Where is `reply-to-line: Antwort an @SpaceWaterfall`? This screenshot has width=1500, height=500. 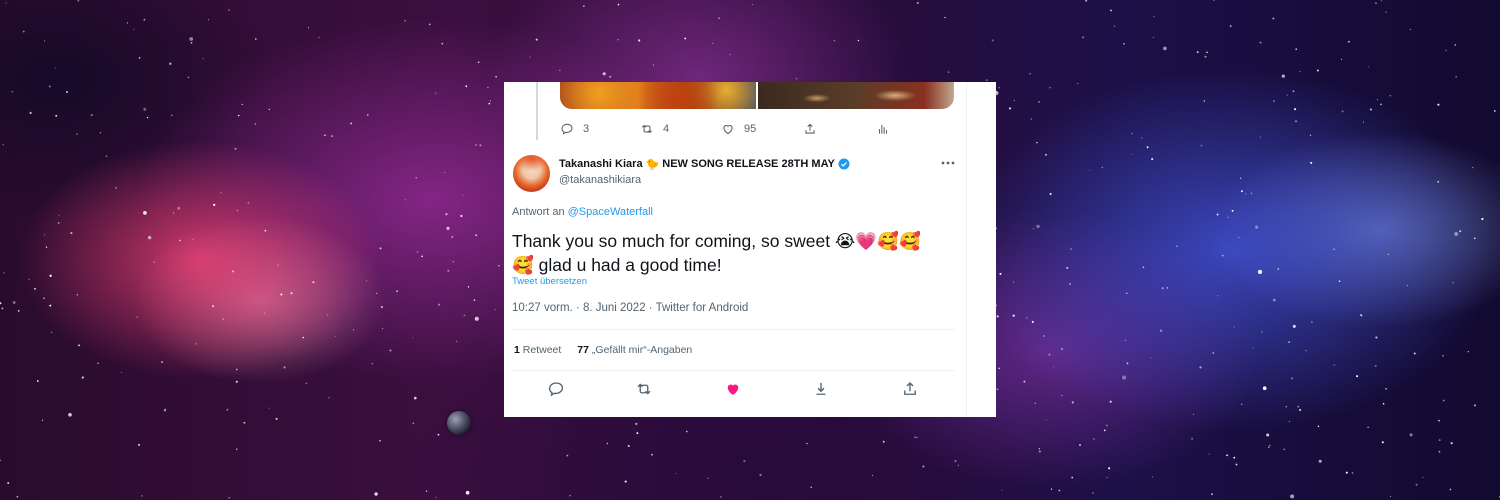 reply-to-line: Antwort an @SpaceWaterfall is located at coordinates (582, 212).